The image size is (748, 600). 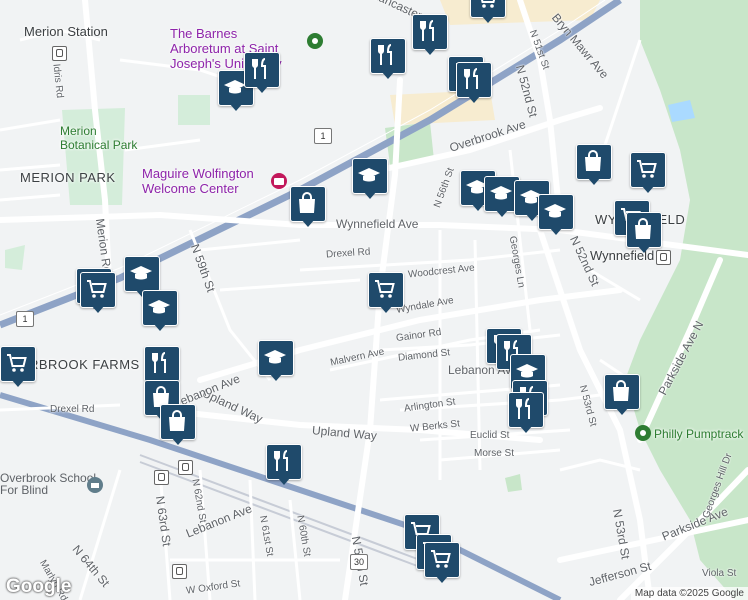 I want to click on google-logo: Google, so click(x=39, y=586).